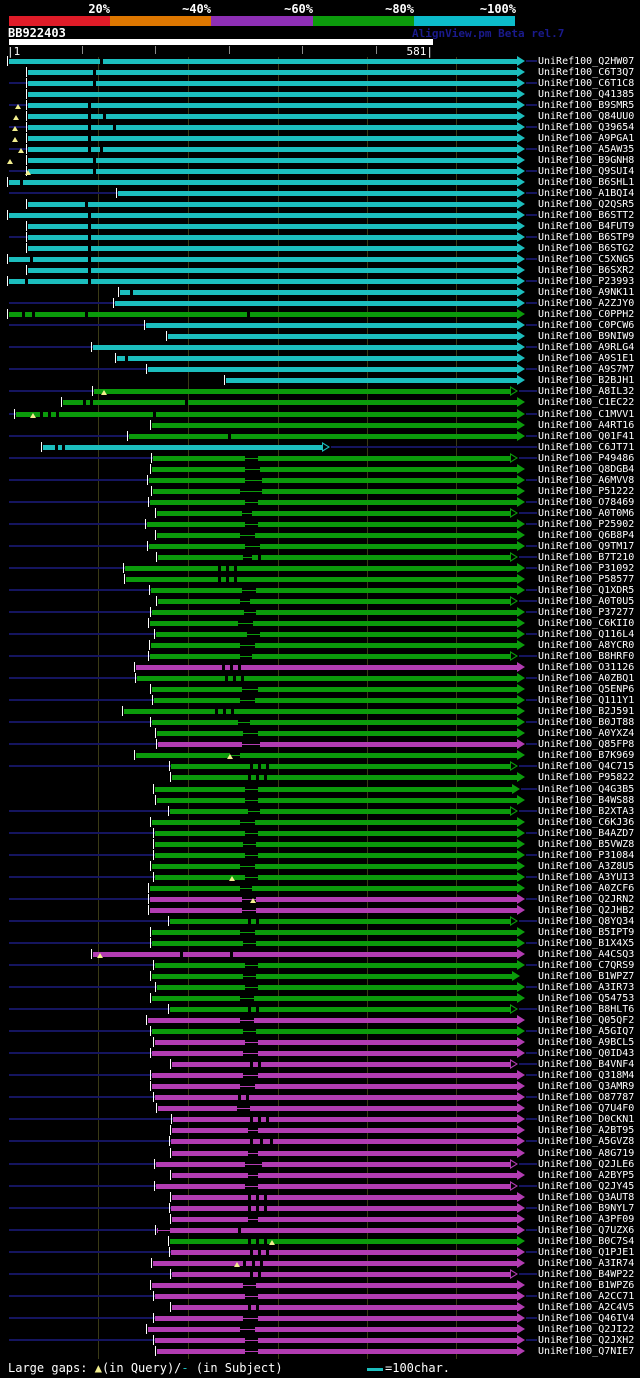 This screenshot has height=1378, width=640. What do you see at coordinates (586, 579) in the screenshot?
I see `subject-id-label: UniRef100_P58577` at bounding box center [586, 579].